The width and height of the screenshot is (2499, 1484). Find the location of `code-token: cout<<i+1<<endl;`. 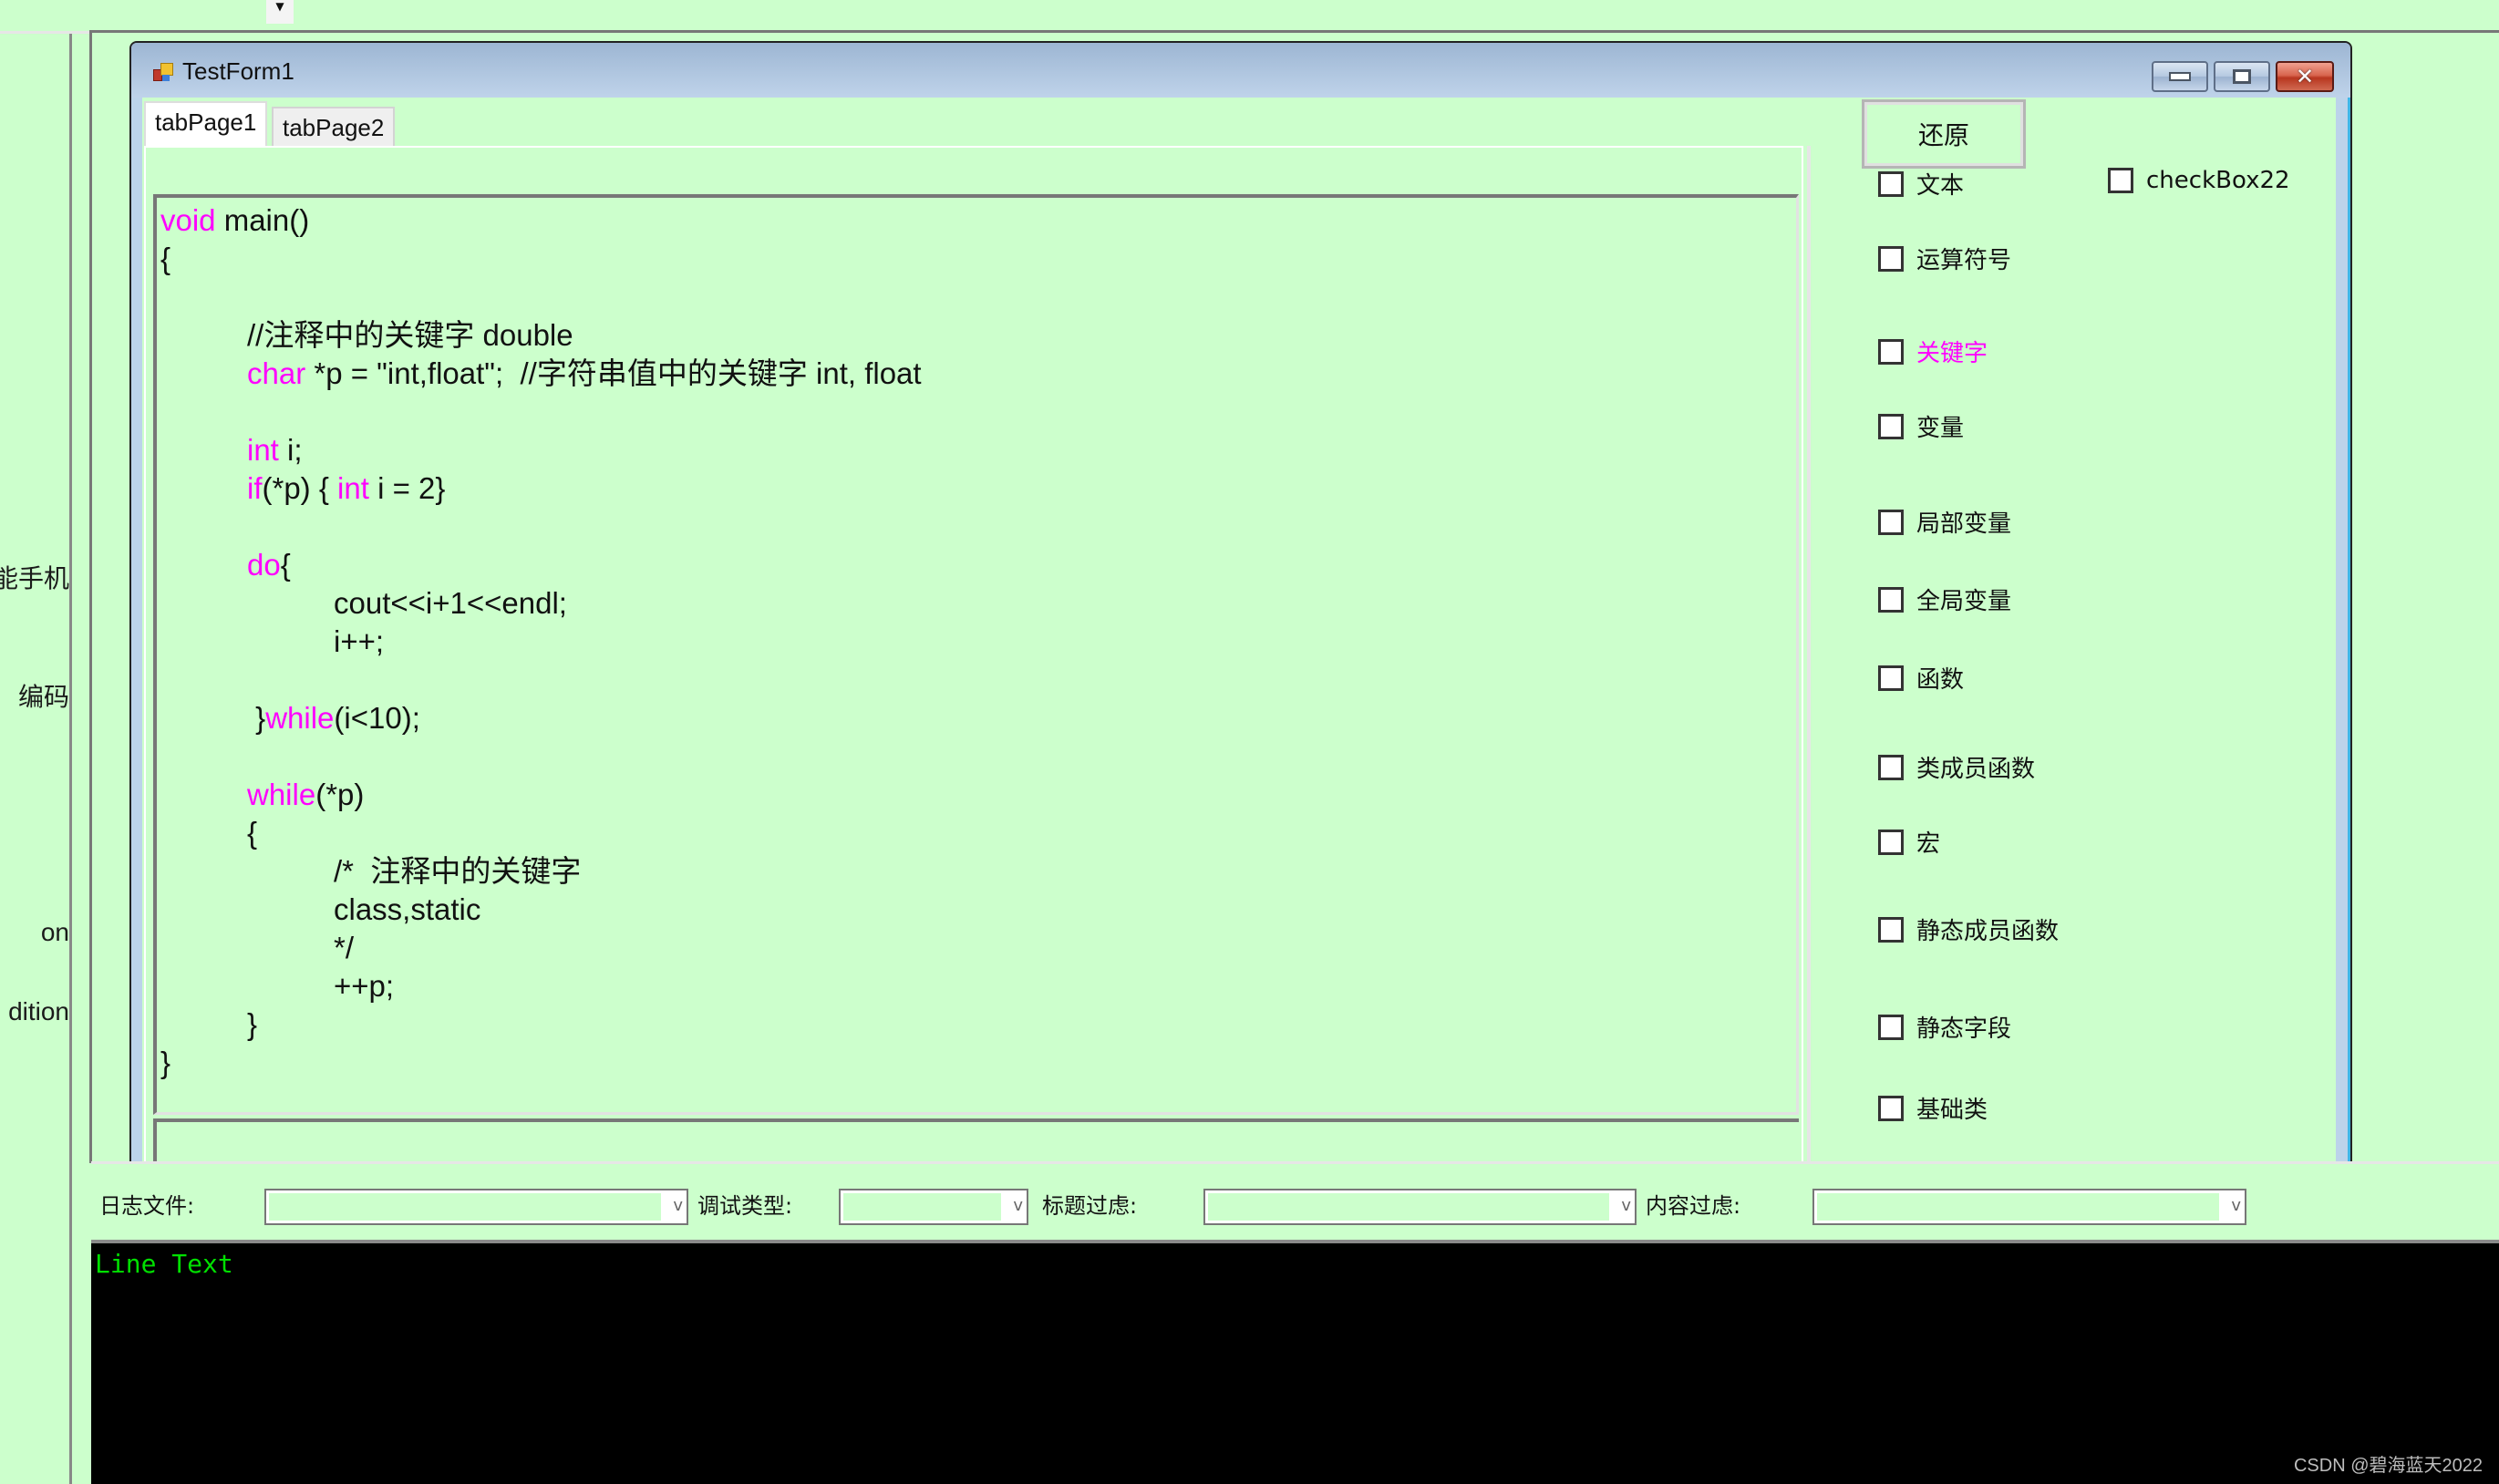

code-token: cout<<i+1<<endl; is located at coordinates (364, 603).